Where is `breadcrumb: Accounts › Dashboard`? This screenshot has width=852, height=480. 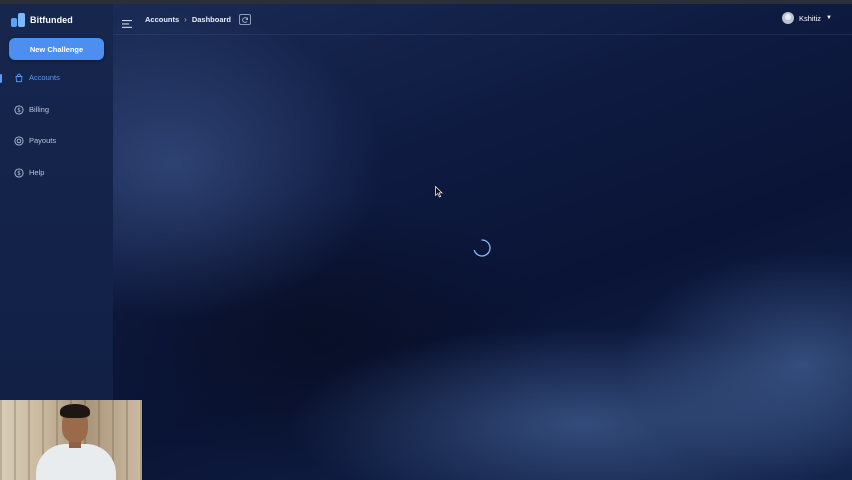
breadcrumb: Accounts › Dashboard is located at coordinates (198, 19).